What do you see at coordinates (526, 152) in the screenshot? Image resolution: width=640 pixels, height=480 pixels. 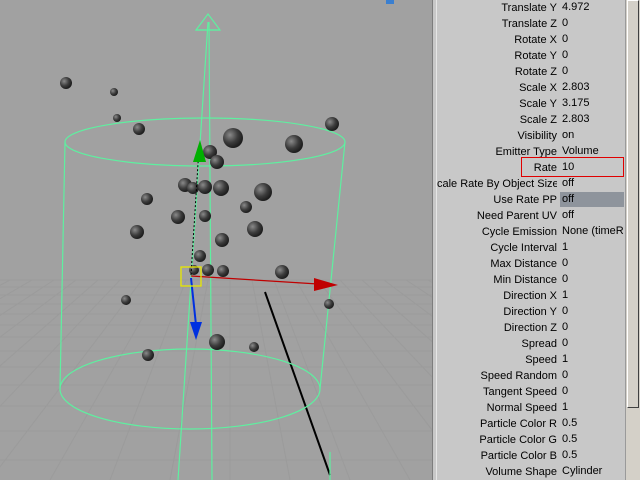 I see `attr-label: Emitter Type` at bounding box center [526, 152].